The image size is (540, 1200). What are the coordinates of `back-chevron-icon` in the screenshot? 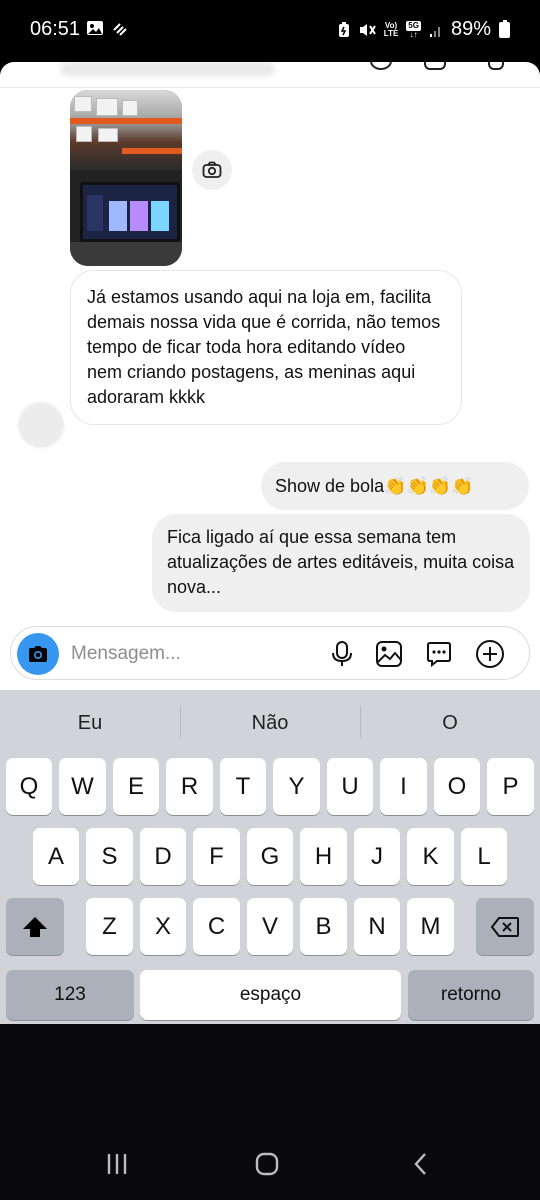 It's located at (420, 1164).